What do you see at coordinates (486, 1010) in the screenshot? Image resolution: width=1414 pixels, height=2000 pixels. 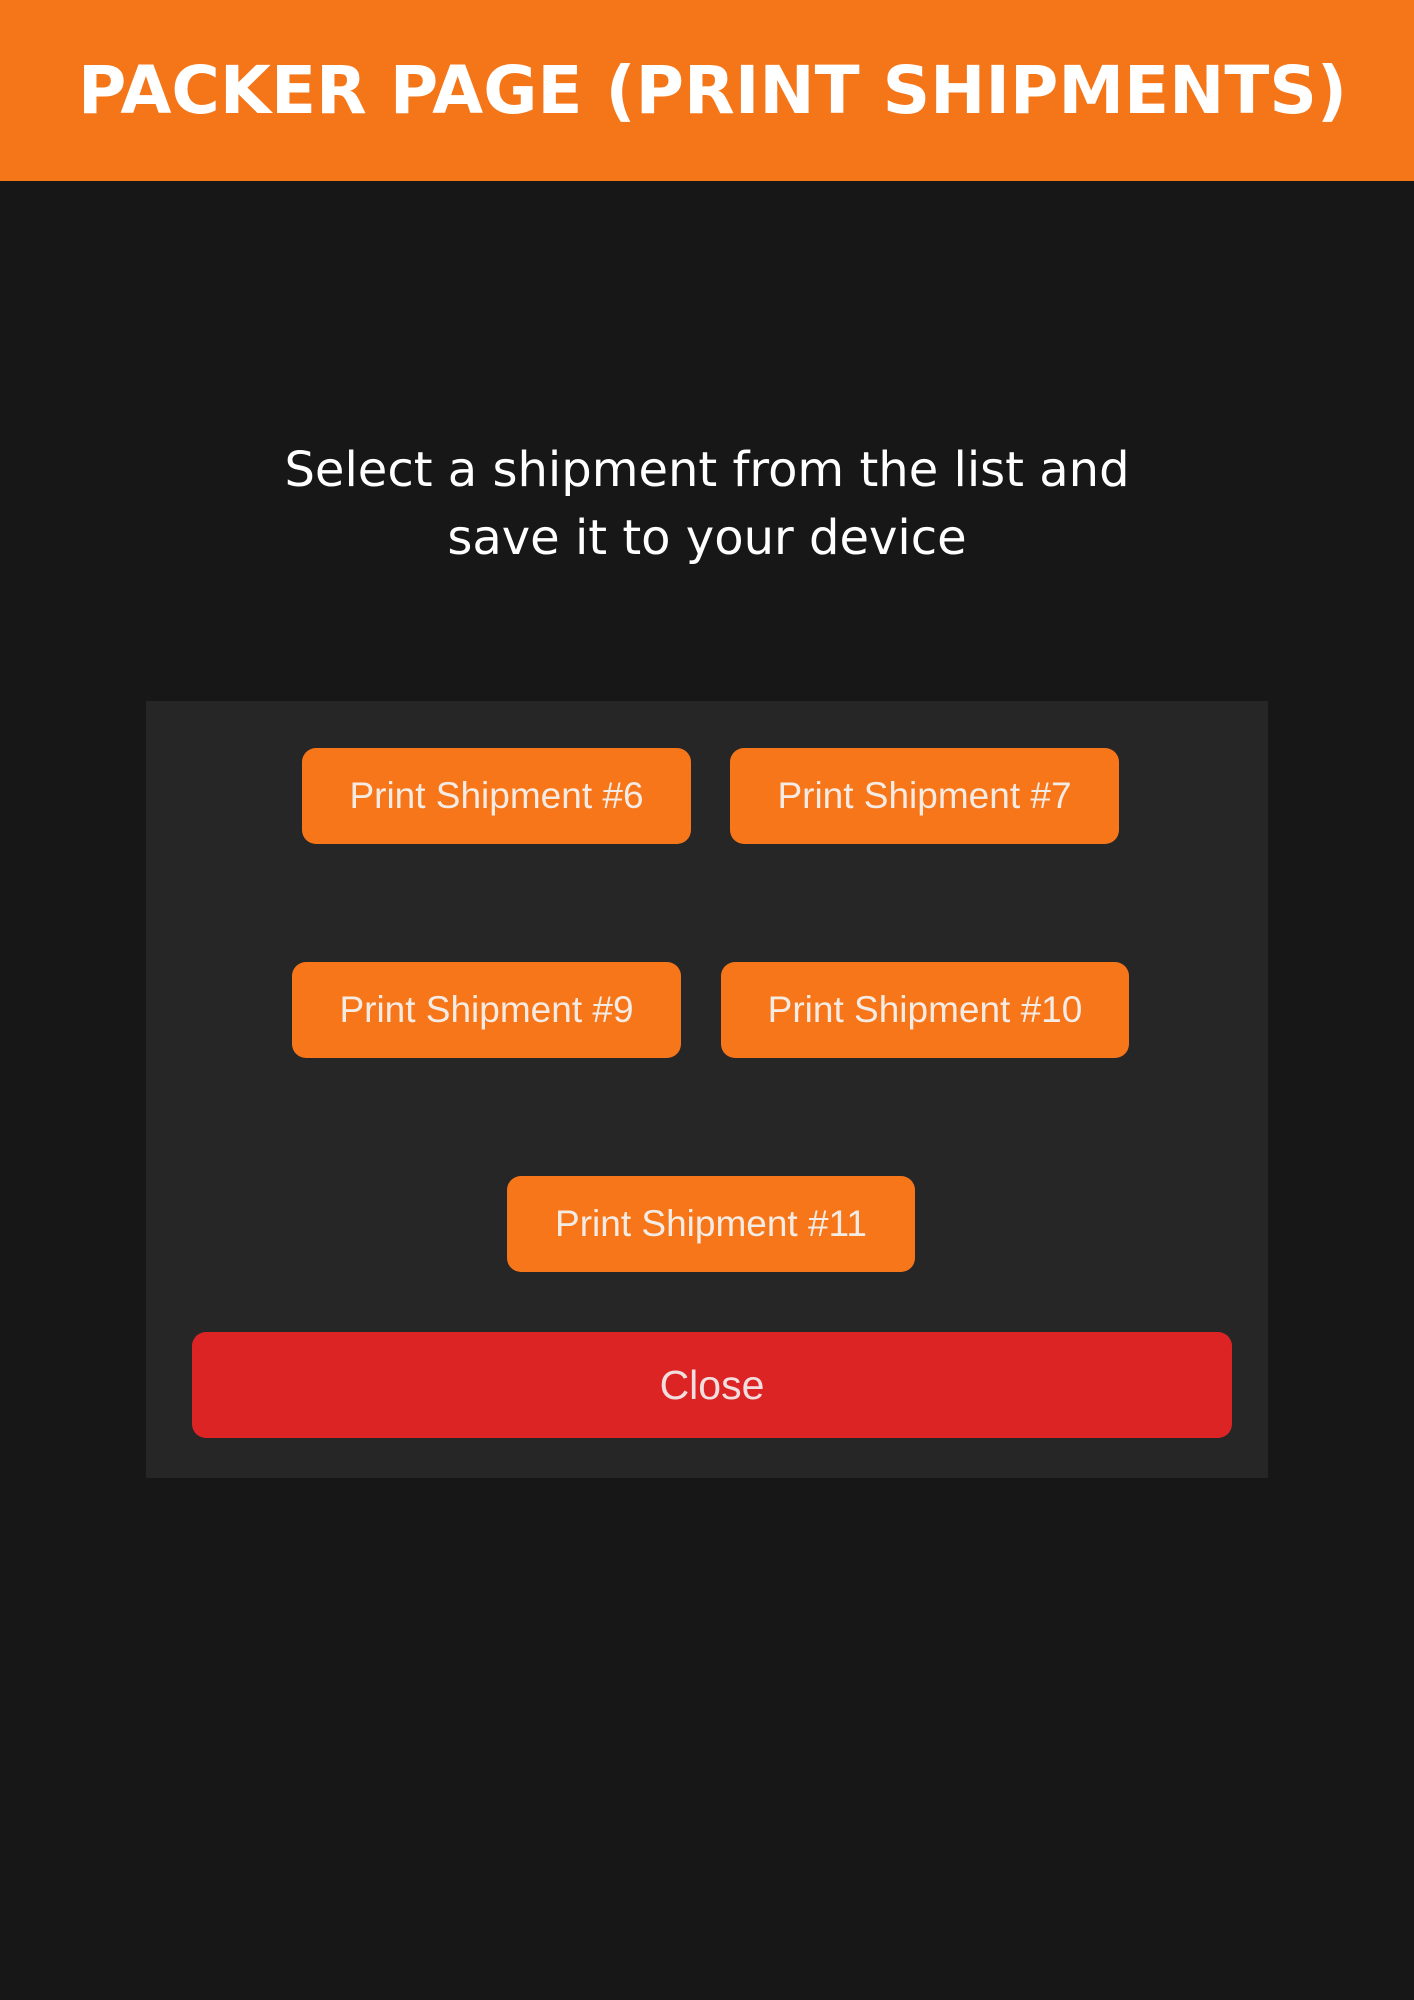 I see `print-shipment-9-button: Print Shipment #9` at bounding box center [486, 1010].